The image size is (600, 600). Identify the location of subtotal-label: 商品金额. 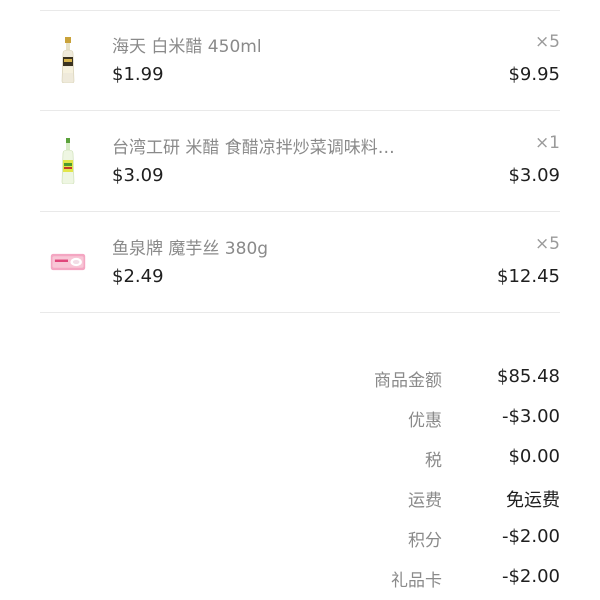
(408, 381).